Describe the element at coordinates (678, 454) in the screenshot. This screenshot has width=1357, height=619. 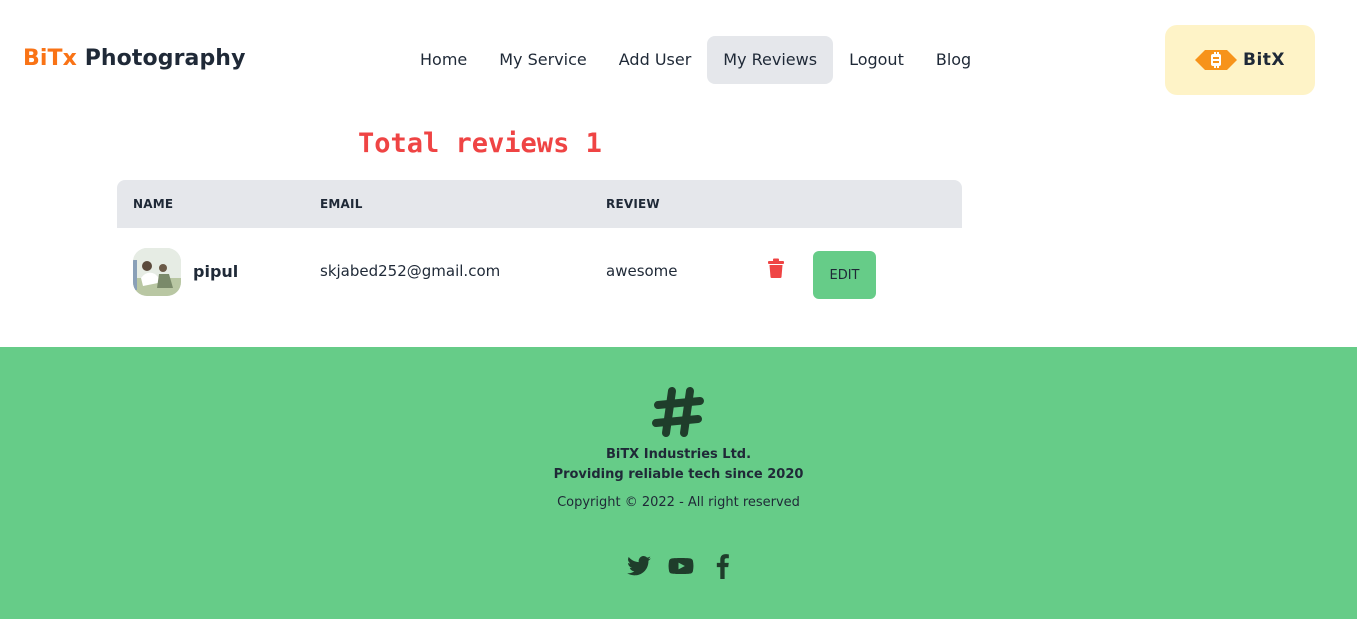
I see `footer-company: BiTX Industries Ltd.` at that location.